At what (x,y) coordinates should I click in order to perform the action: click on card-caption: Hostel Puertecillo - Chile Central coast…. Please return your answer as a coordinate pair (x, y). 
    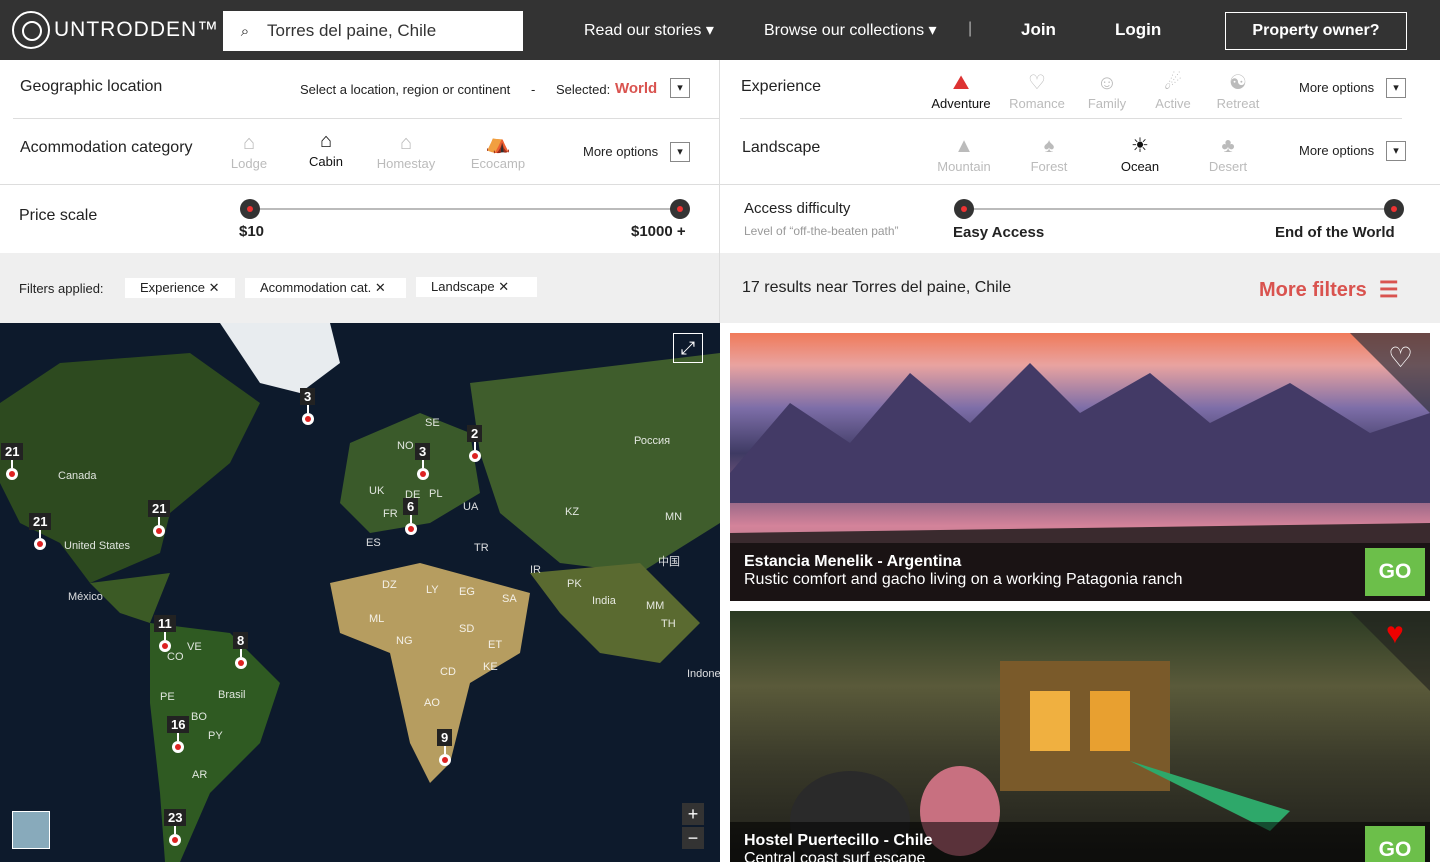
    Looking at the image, I should click on (1080, 842).